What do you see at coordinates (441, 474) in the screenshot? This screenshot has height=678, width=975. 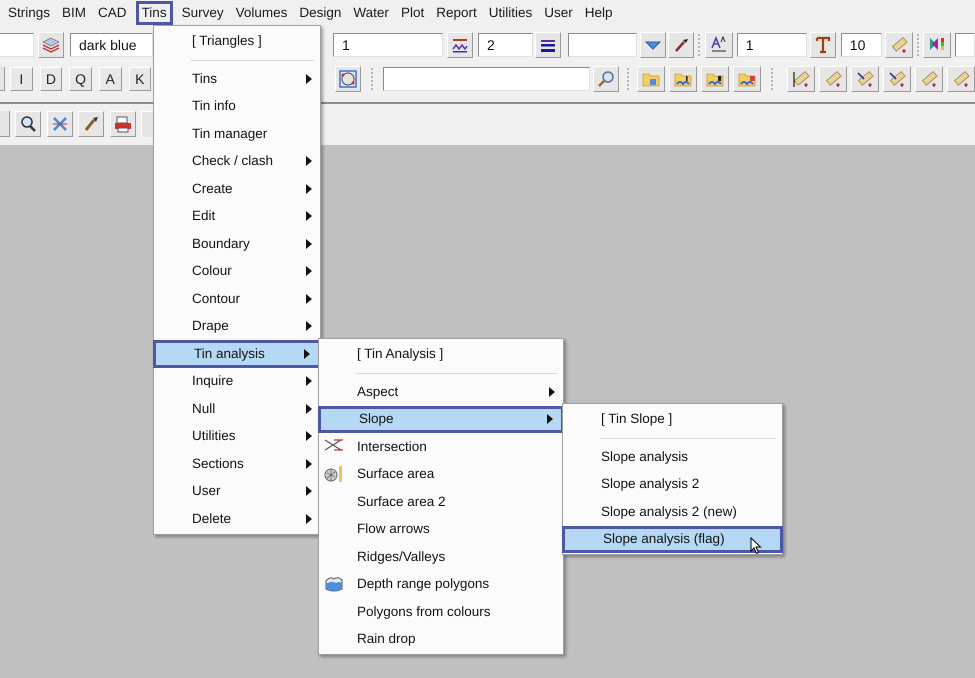 I see `menu-item: Surface area` at bounding box center [441, 474].